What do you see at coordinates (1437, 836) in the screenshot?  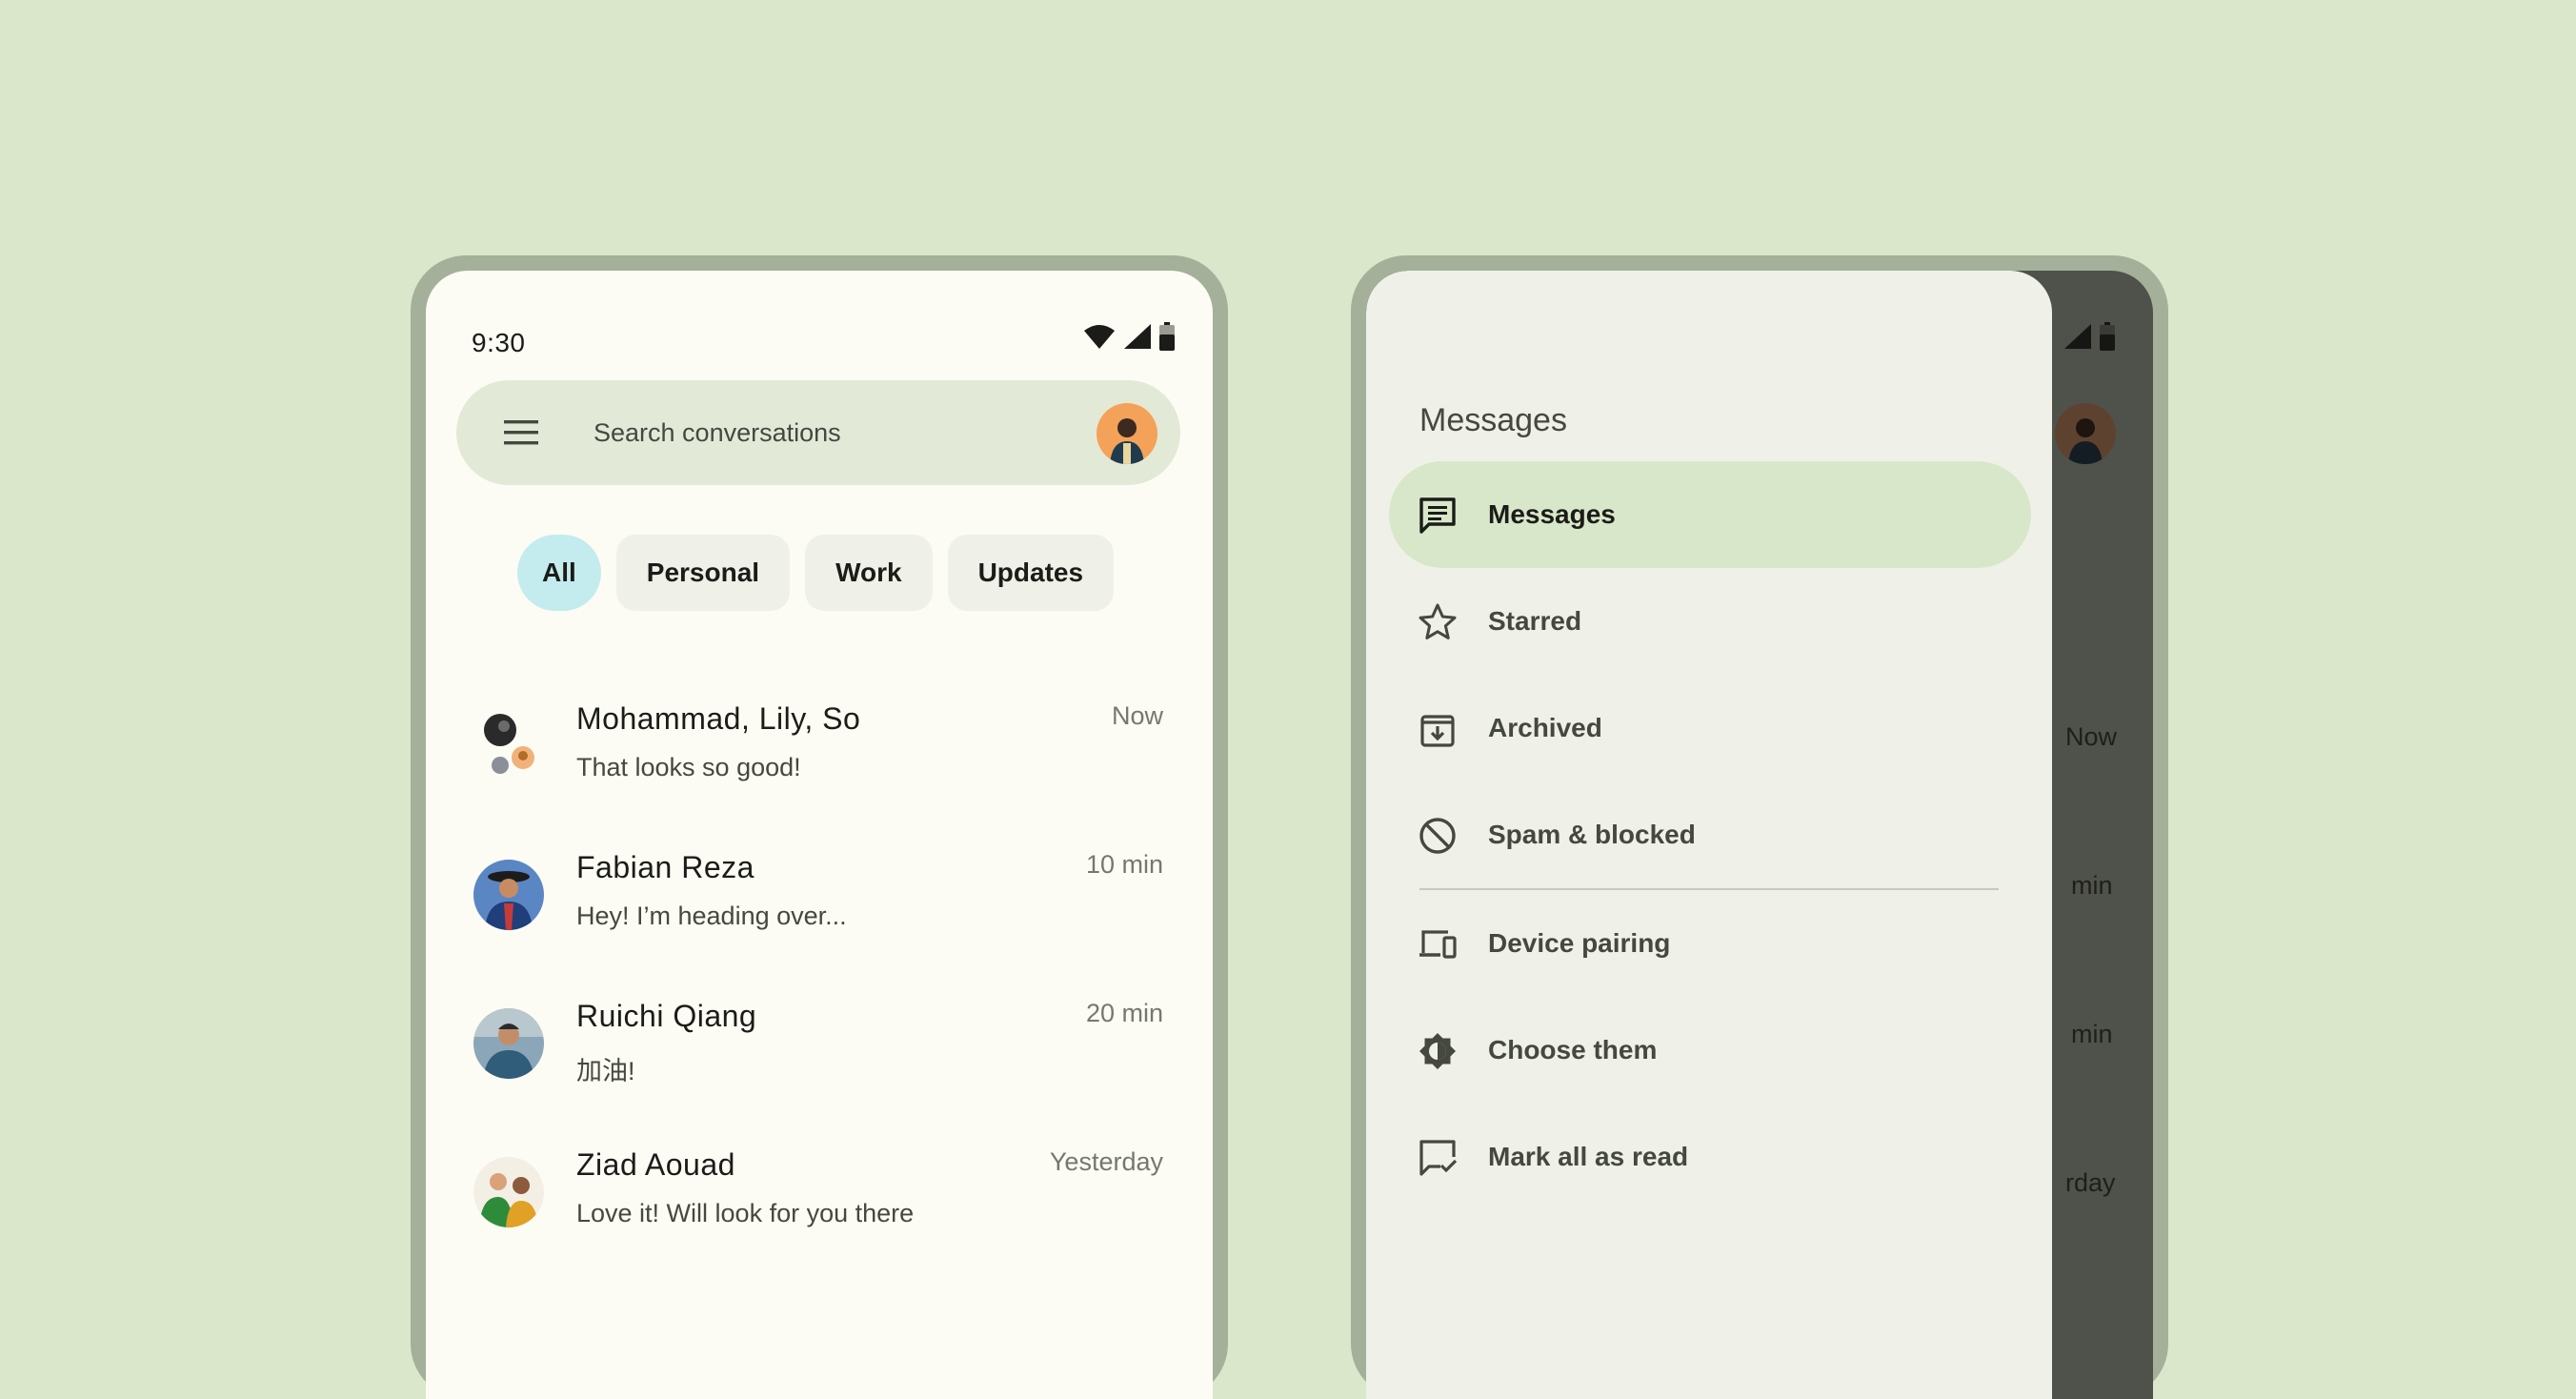 I see `block-icon` at bounding box center [1437, 836].